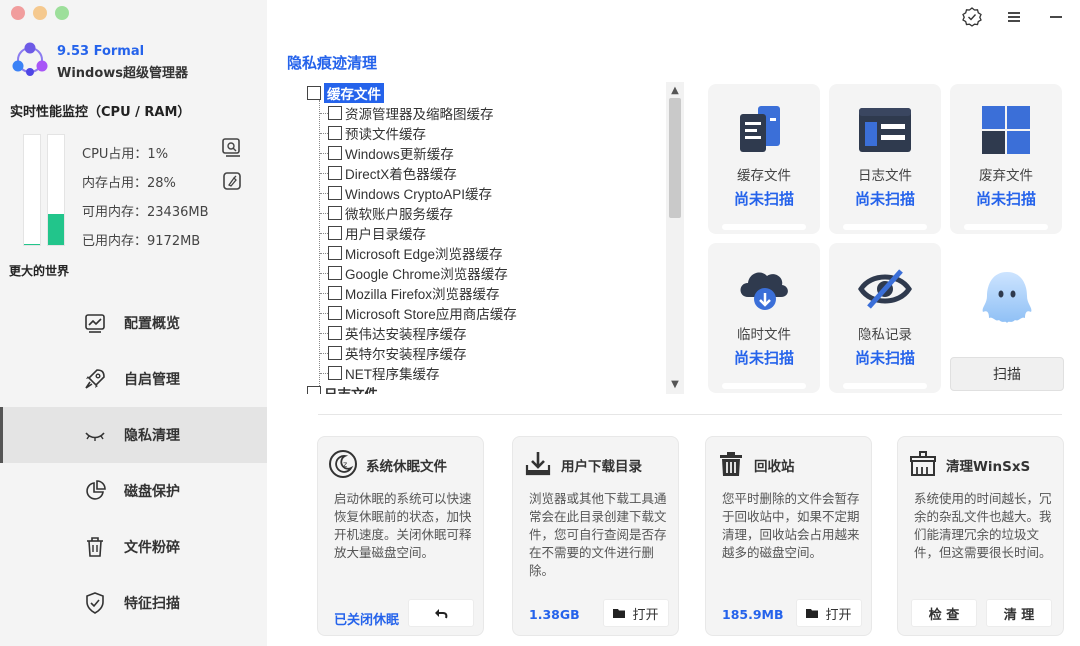 This screenshot has width=1080, height=646. What do you see at coordinates (390, 213) in the screenshot?
I see `tree-item: 微软账户服务缓存` at bounding box center [390, 213].